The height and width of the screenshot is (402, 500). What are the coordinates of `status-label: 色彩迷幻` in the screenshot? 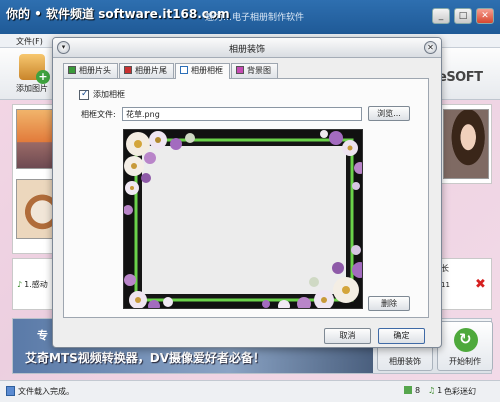 It's located at (460, 391).